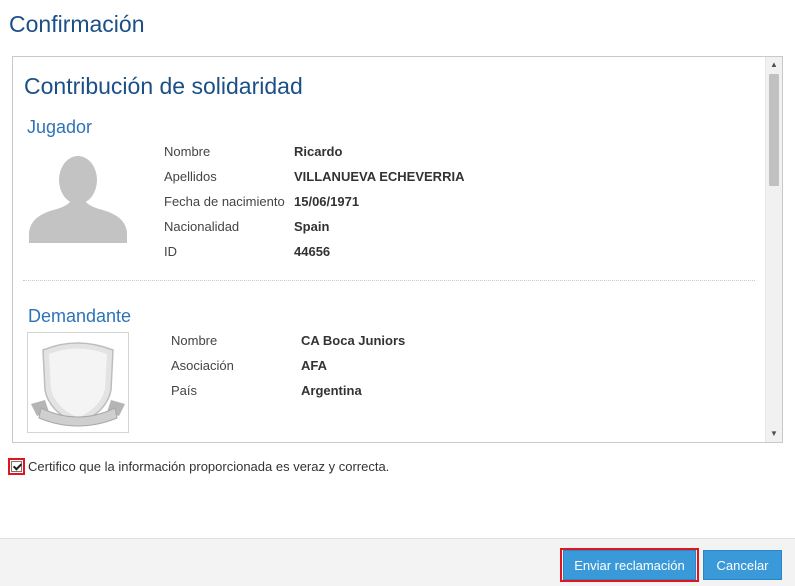 This screenshot has width=795, height=586. Describe the element at coordinates (190, 176) in the screenshot. I see `player-surname-label: Apellidos` at that location.